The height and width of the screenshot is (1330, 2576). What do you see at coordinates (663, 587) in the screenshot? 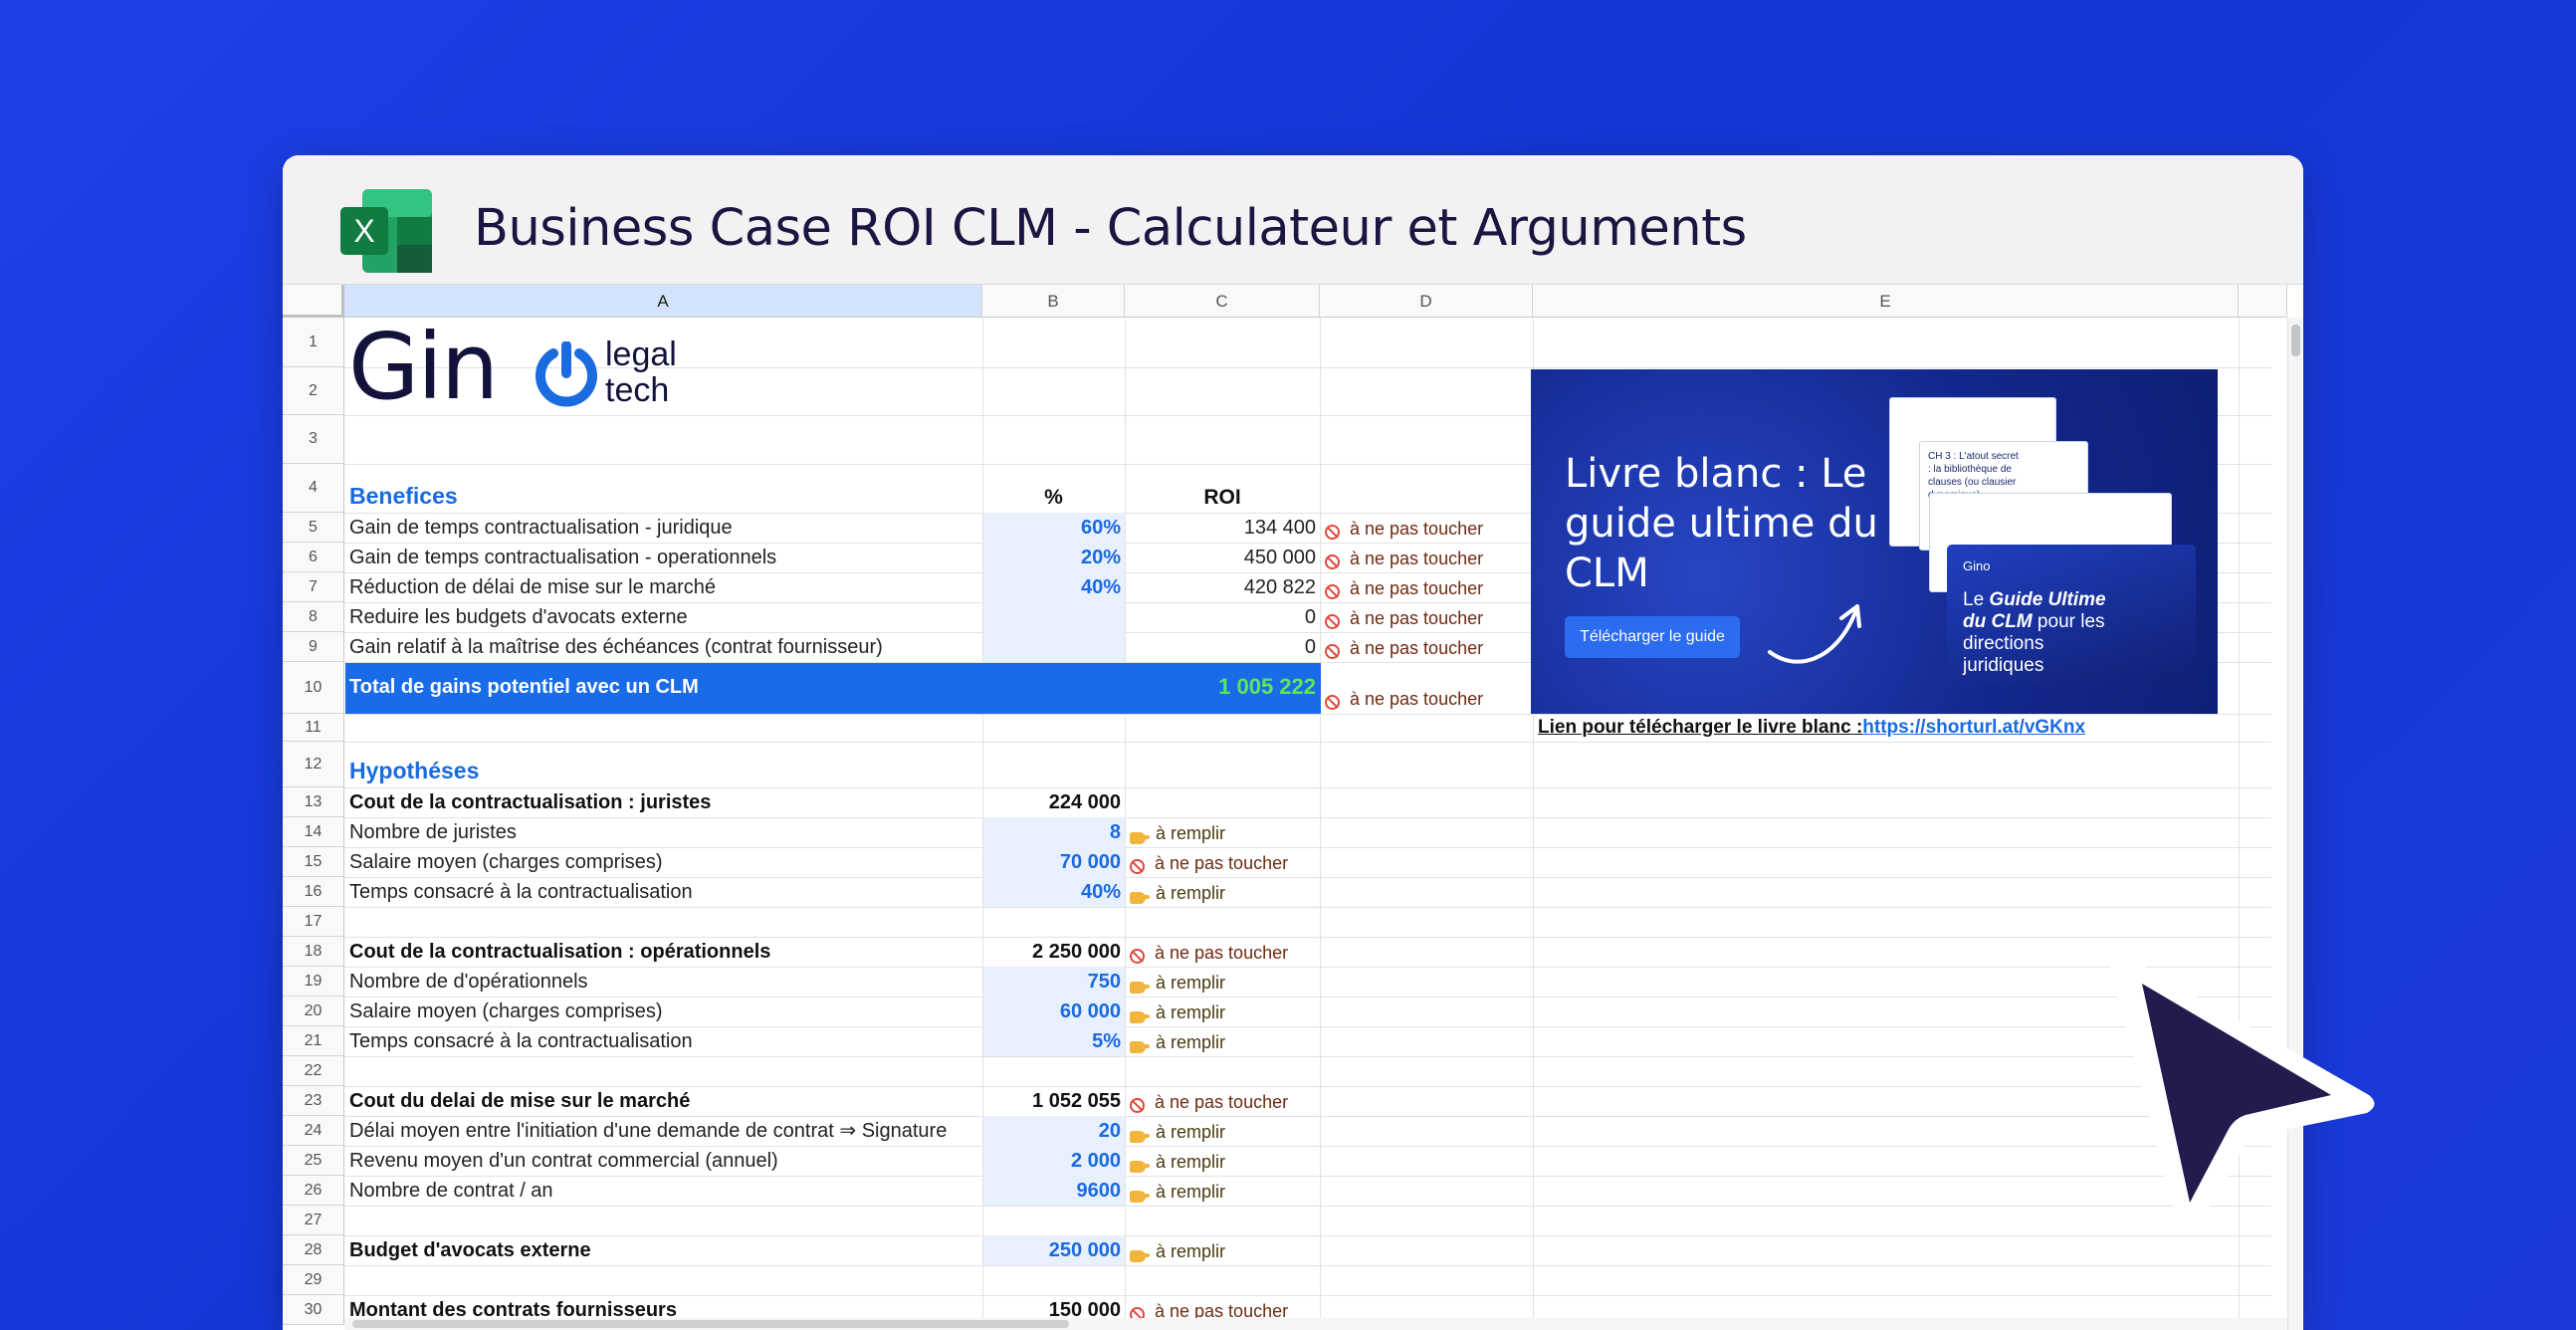
I see `benefit-label: Réduction de délai de mise sur le marché` at bounding box center [663, 587].